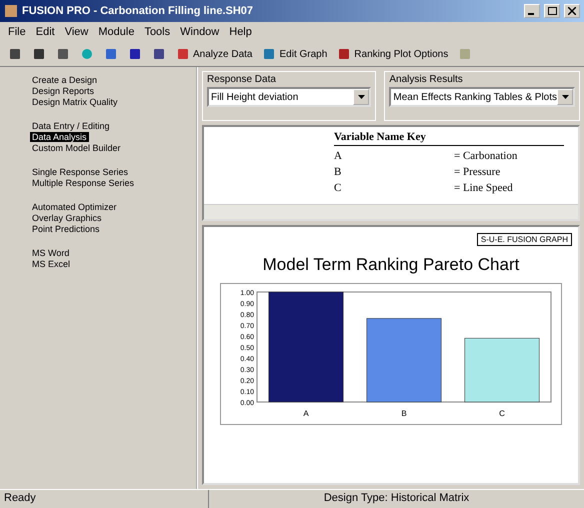 The image size is (584, 508). What do you see at coordinates (51, 253) in the screenshot?
I see `sidebar-item: MS Word` at bounding box center [51, 253].